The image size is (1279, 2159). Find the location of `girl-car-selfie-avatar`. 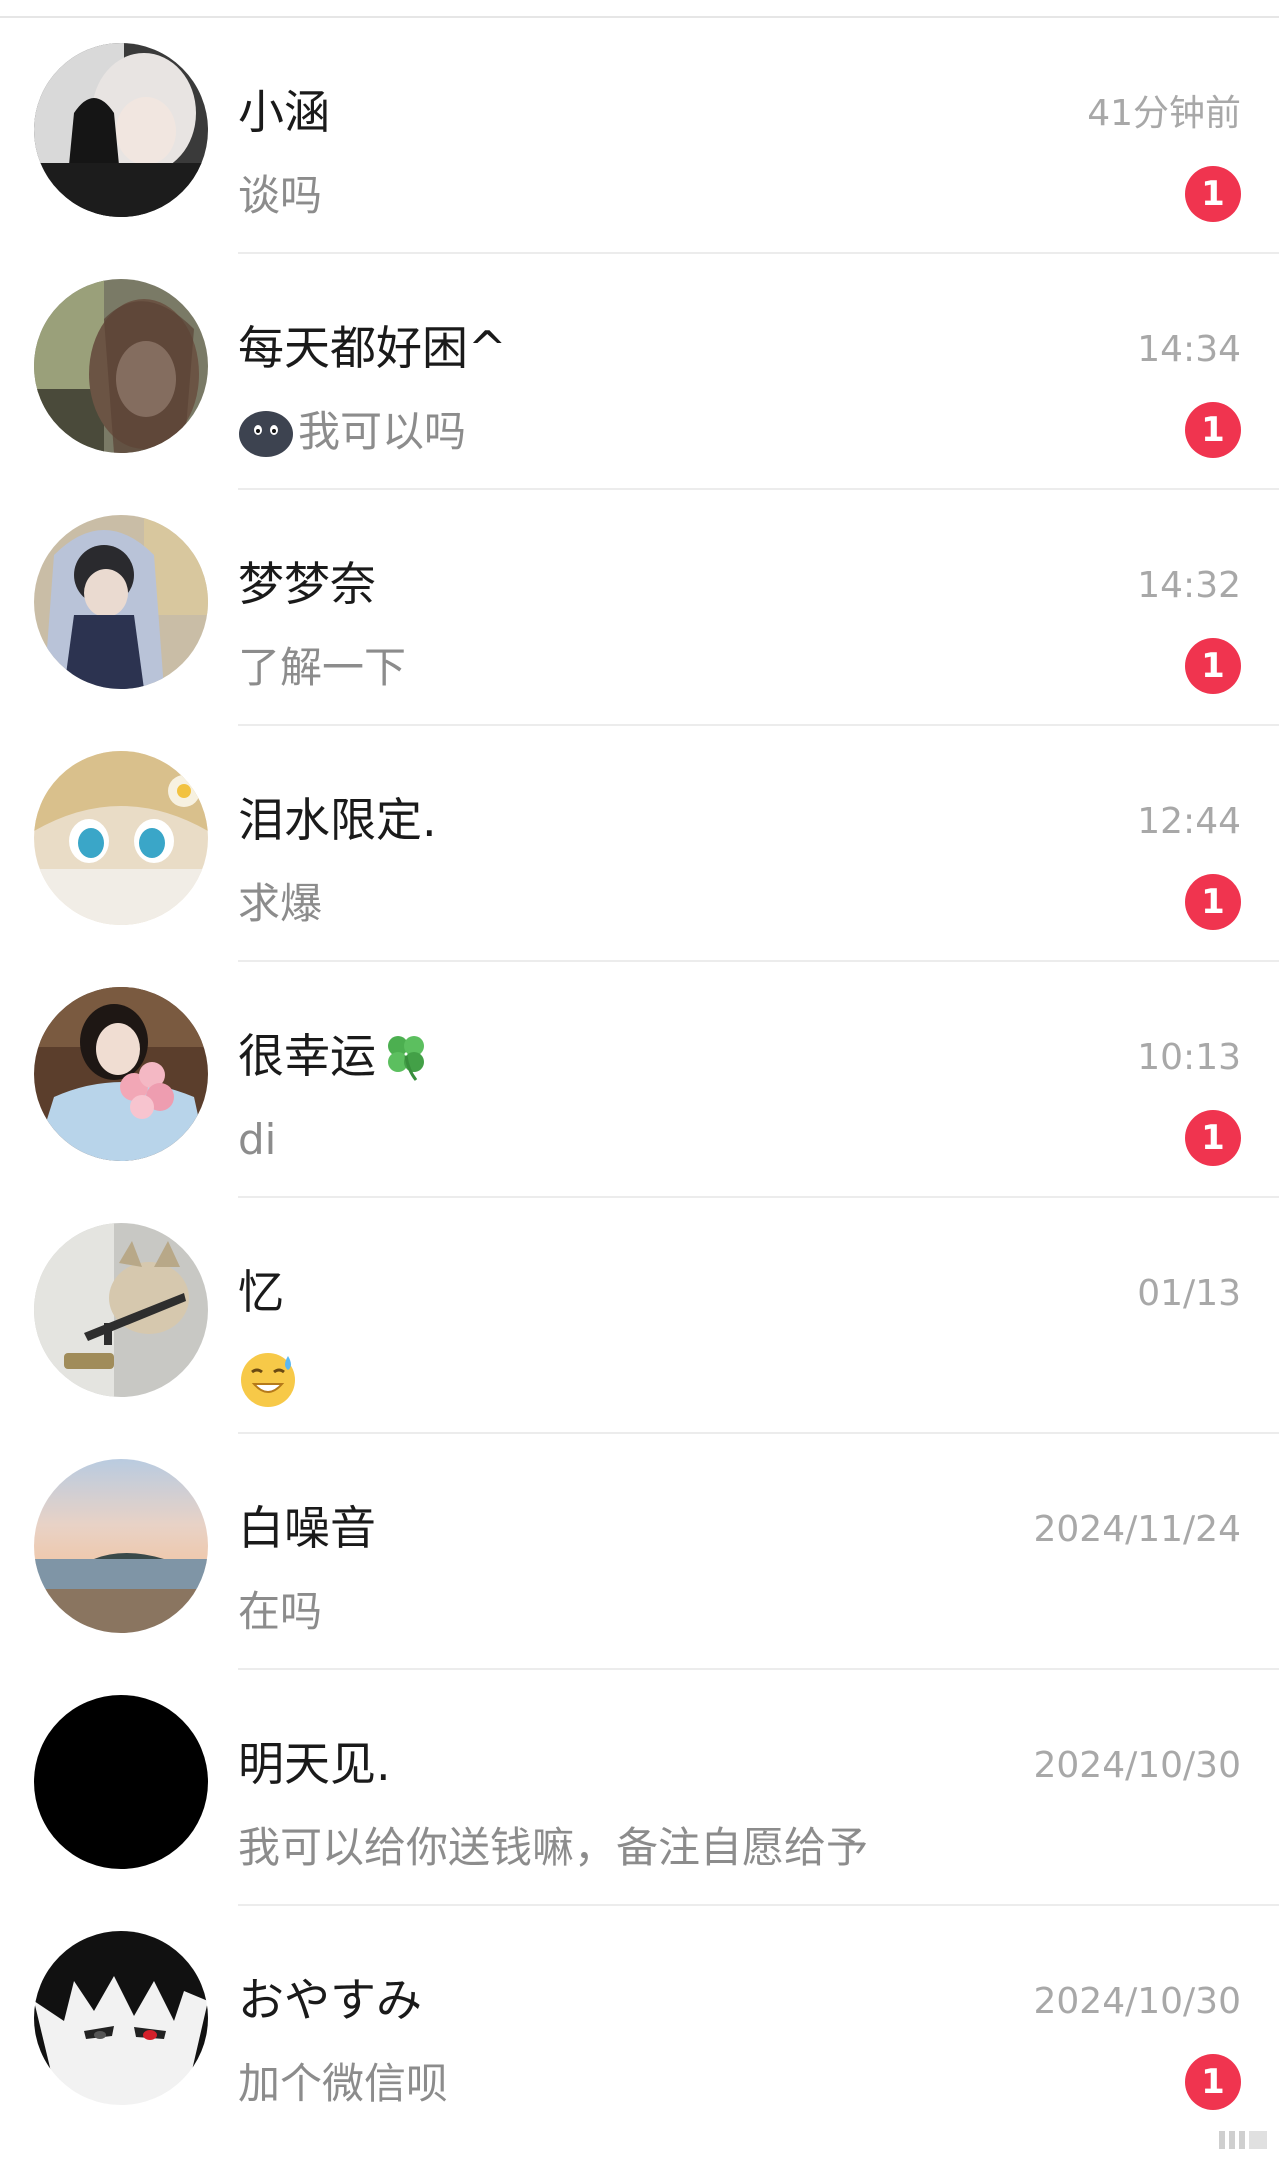

girl-car-selfie-avatar is located at coordinates (121, 366).